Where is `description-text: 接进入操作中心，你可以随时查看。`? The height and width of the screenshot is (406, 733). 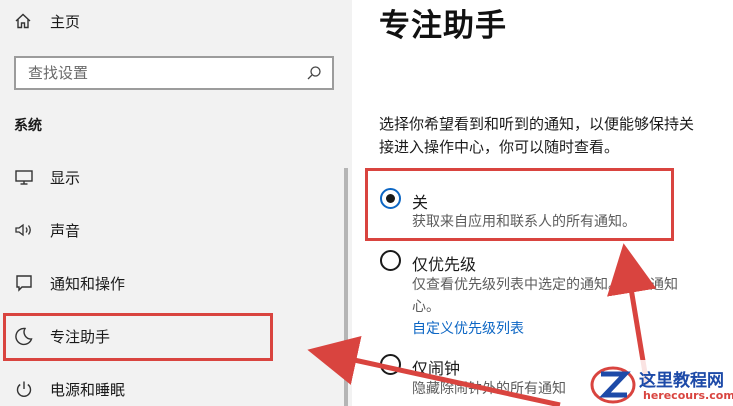 description-text: 接进入操作中心，你可以随时查看。 is located at coordinates (499, 147).